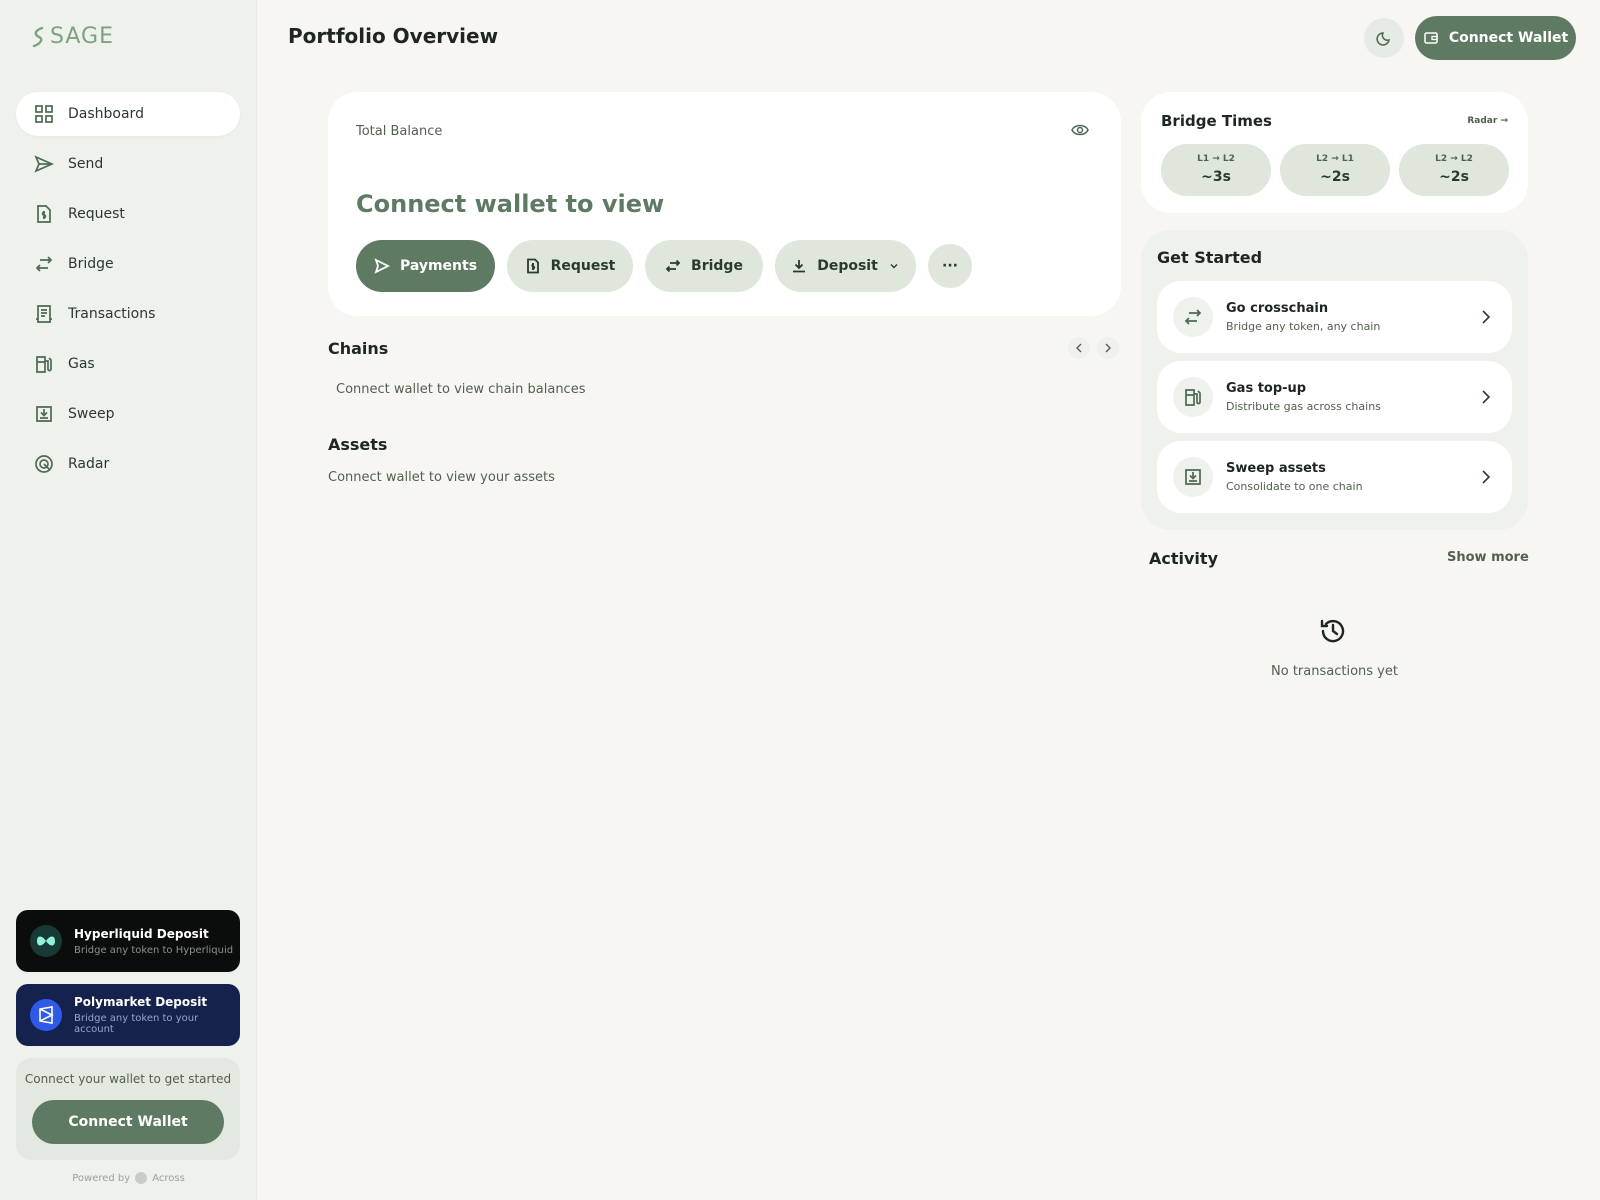 Image resolution: width=1600 pixels, height=1200 pixels. Describe the element at coordinates (72, 36) in the screenshot. I see `sage-logo: SAGE` at that location.